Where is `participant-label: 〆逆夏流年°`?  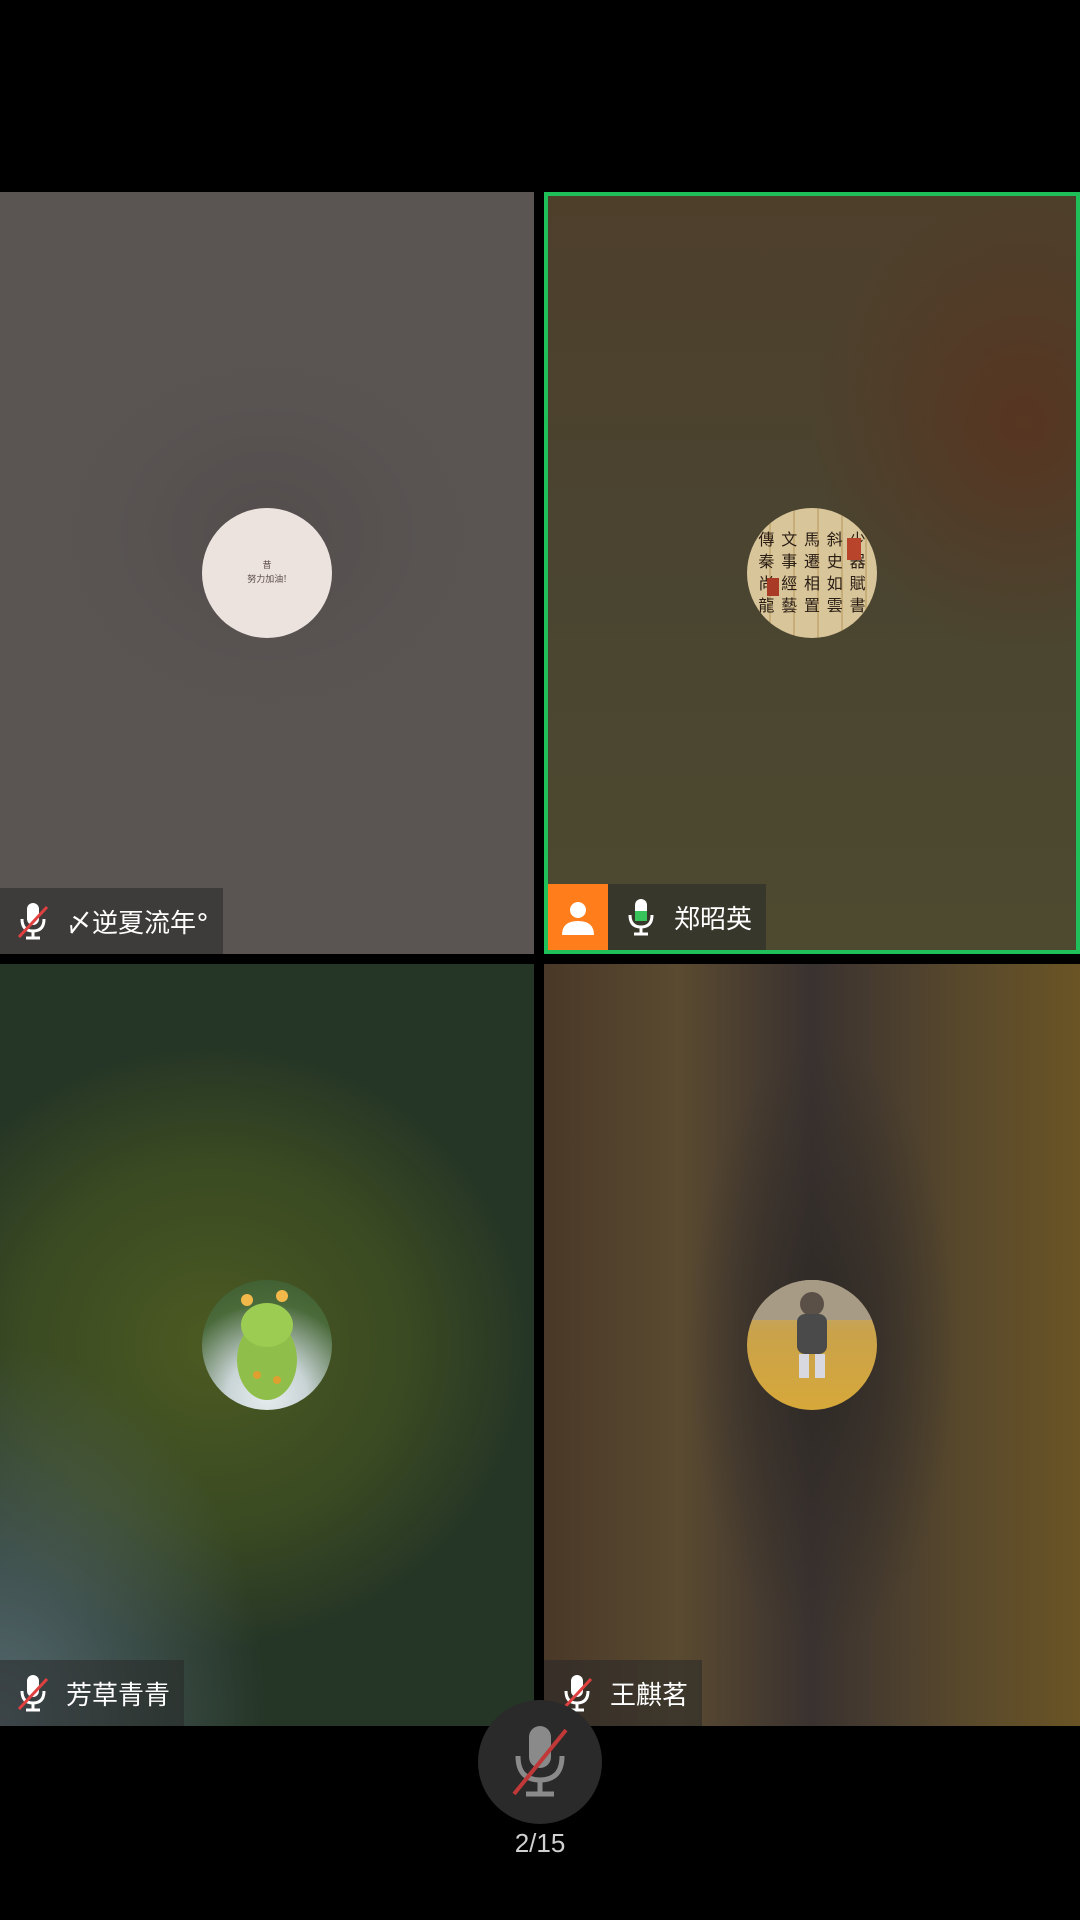 participant-label: 〆逆夏流年° is located at coordinates (112, 921).